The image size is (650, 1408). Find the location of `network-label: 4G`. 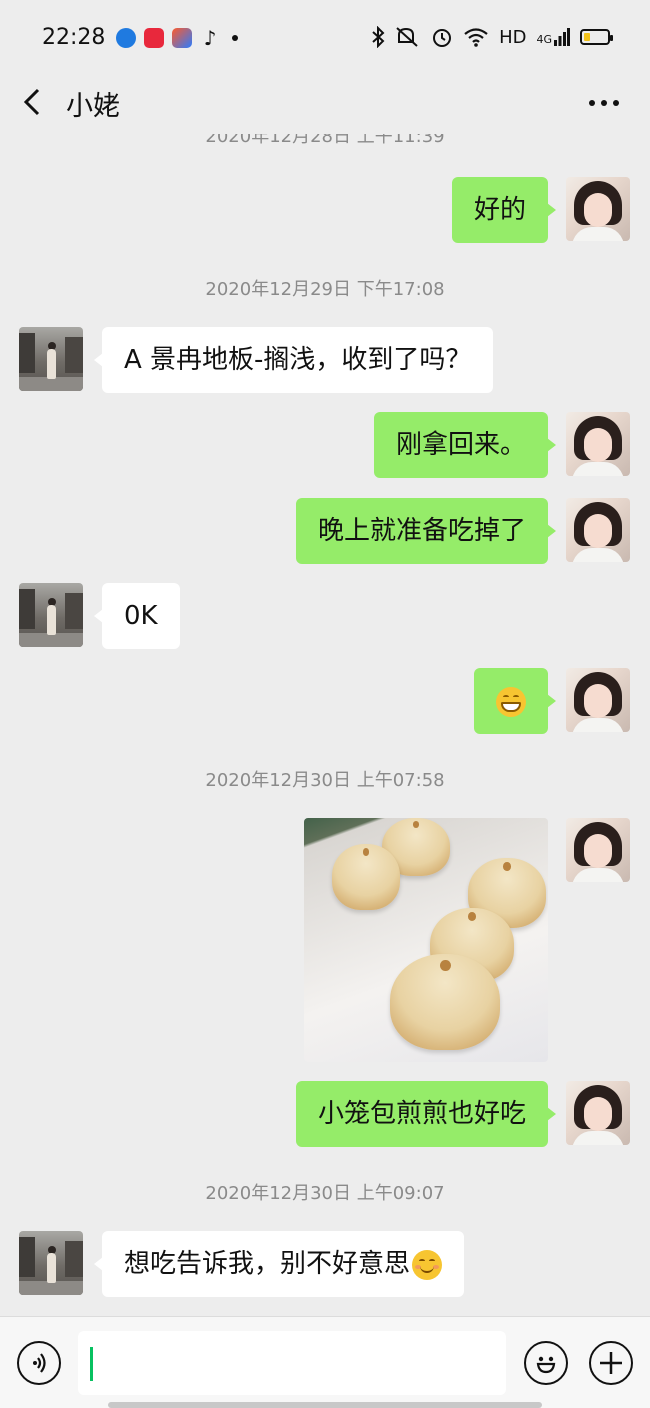

network-label: 4G is located at coordinates (553, 37).